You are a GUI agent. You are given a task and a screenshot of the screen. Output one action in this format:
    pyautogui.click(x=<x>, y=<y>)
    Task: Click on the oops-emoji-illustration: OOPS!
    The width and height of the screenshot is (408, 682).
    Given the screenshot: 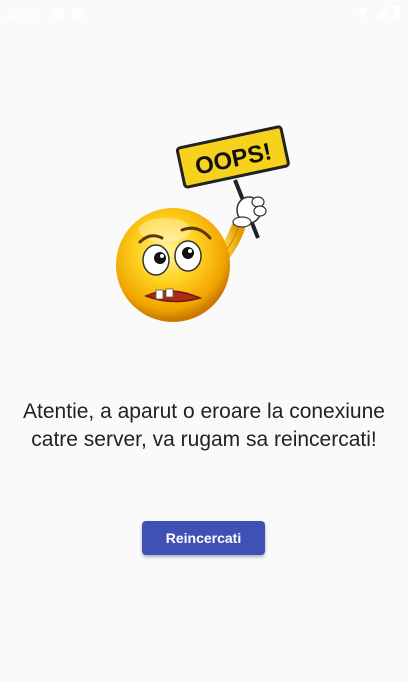 What is the action you would take?
    pyautogui.click(x=205, y=225)
    